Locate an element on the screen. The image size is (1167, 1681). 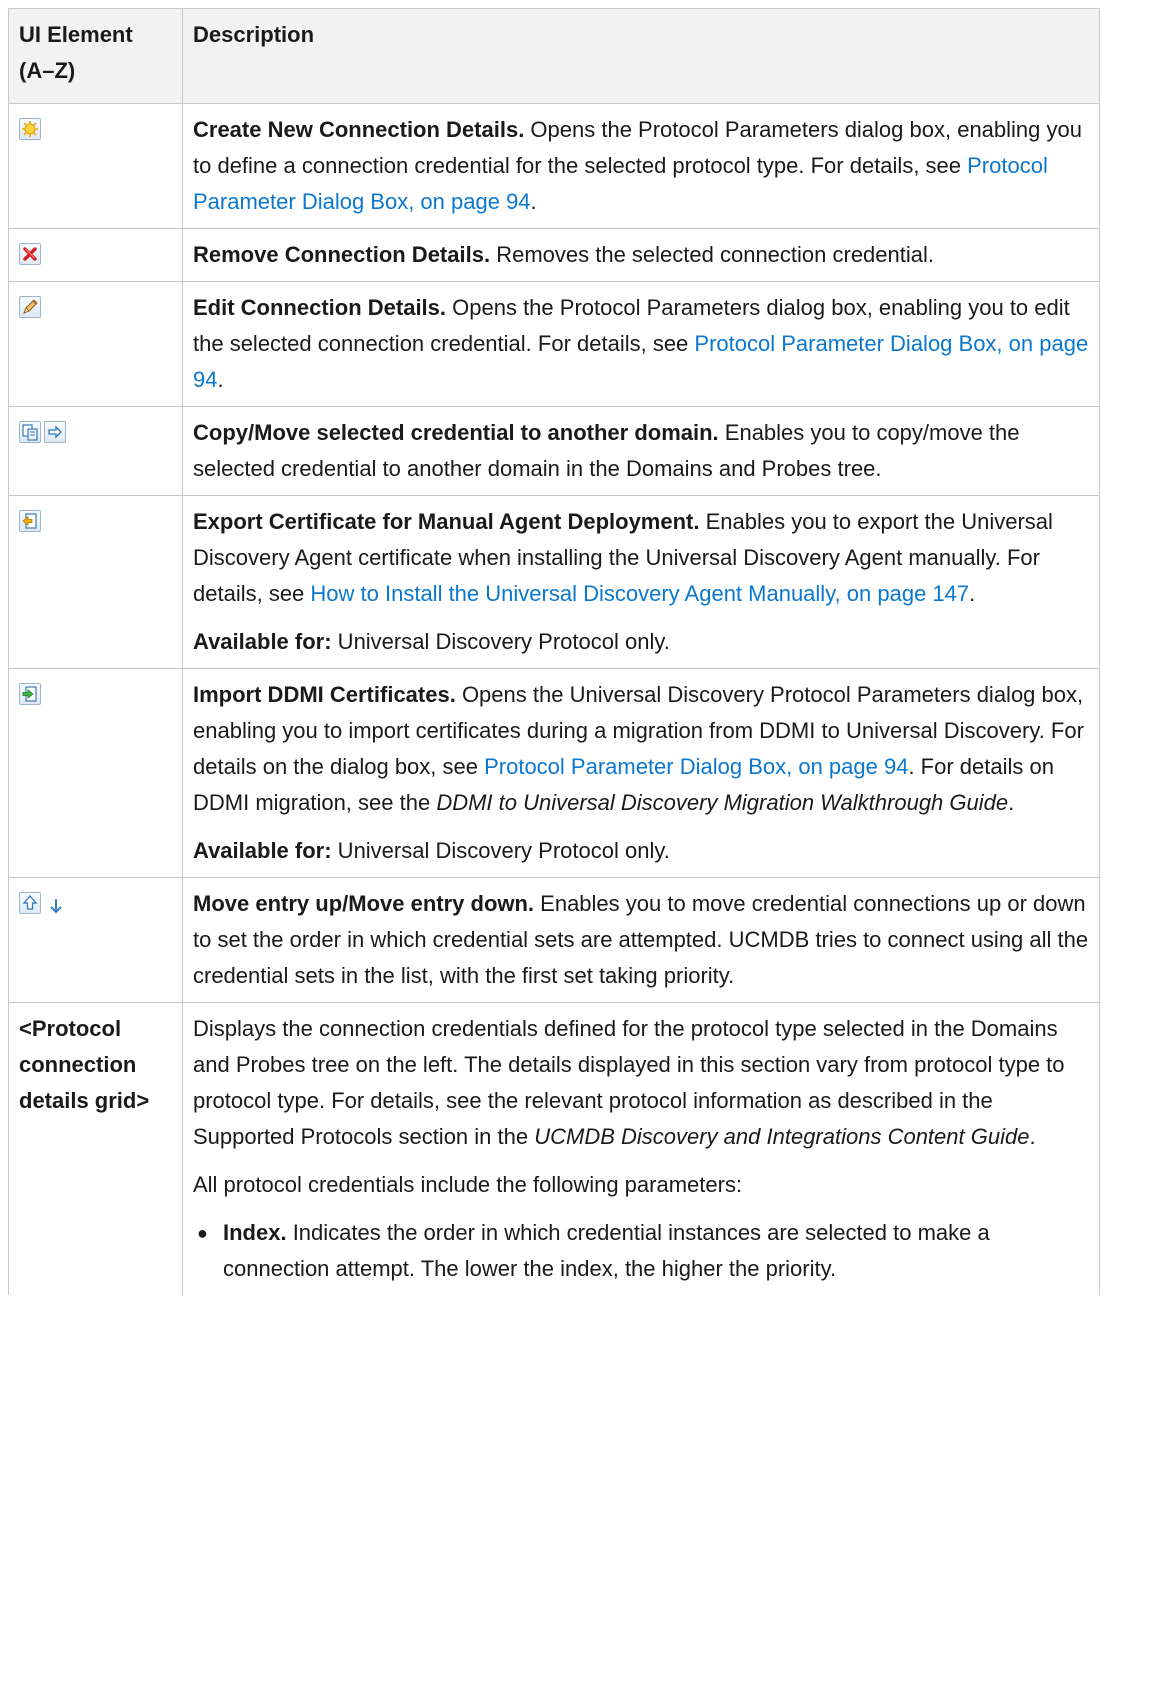
description-title: Edit Connection Details. is located at coordinates (320, 307).